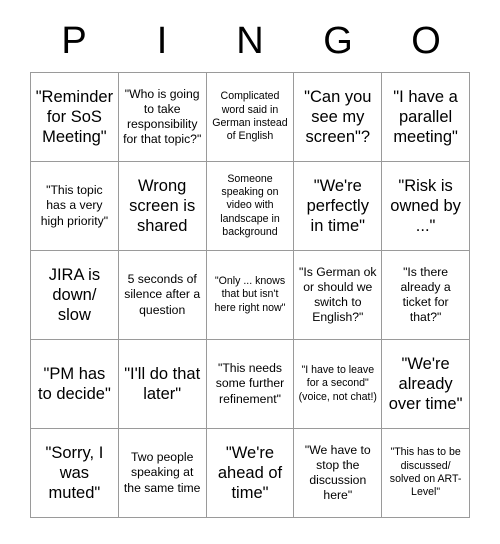 Image resolution: width=500 pixels, height=544 pixels. I want to click on bingo-cell-label: "Can you see my screen"?, so click(338, 117).